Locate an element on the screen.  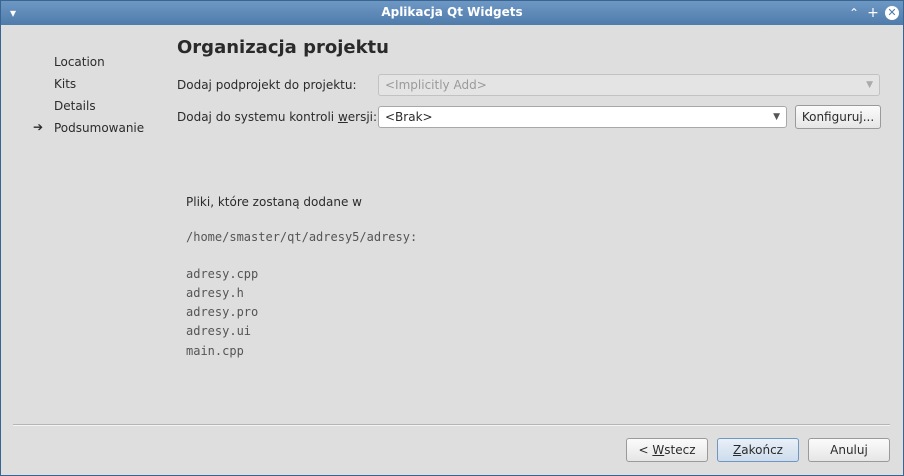
finish-button: Zakończ is located at coordinates (758, 450).